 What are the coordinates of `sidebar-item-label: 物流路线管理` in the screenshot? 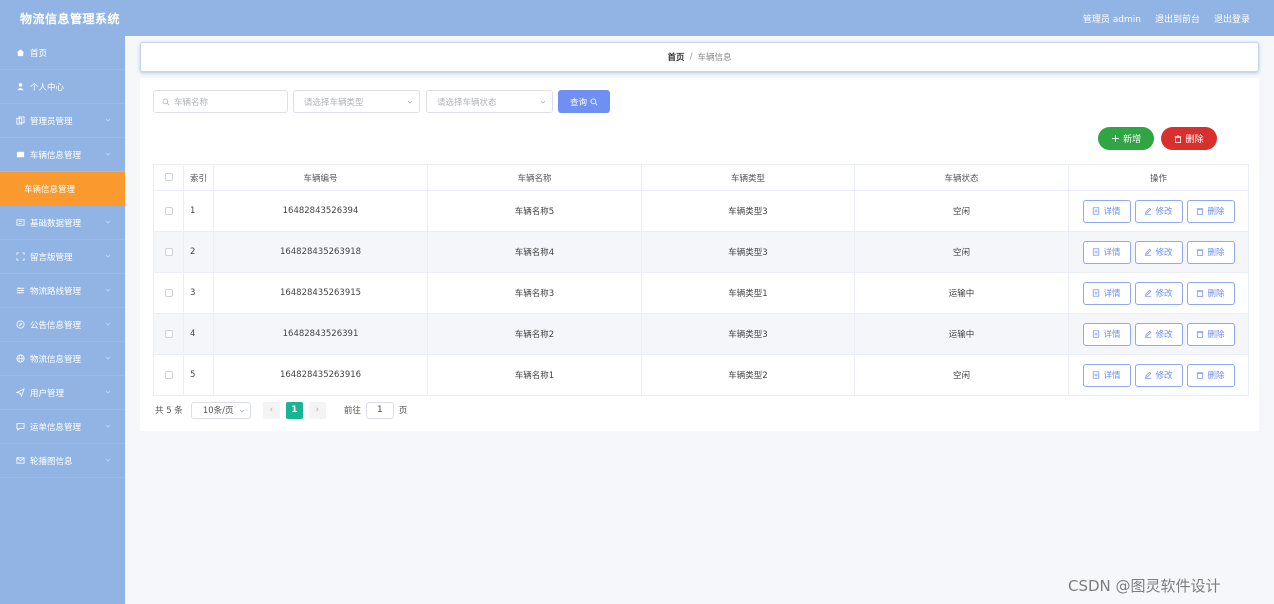 It's located at (56, 291).